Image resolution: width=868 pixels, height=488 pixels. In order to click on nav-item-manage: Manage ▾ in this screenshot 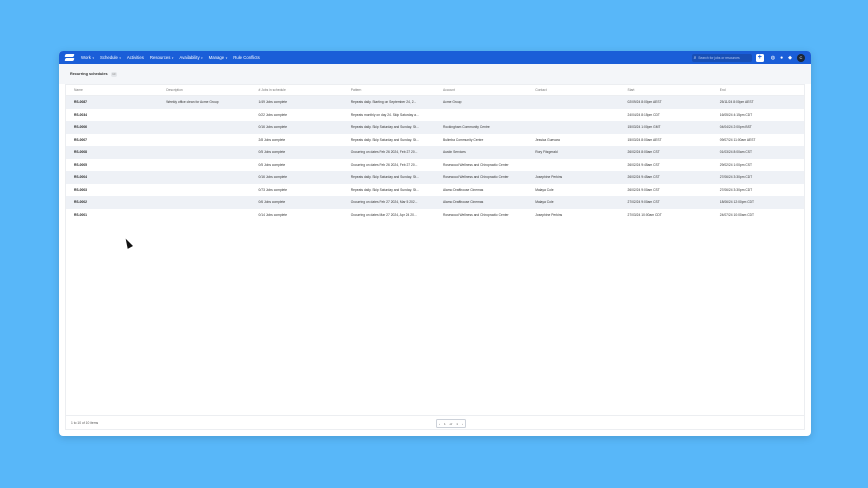, I will do `click(218, 57)`.